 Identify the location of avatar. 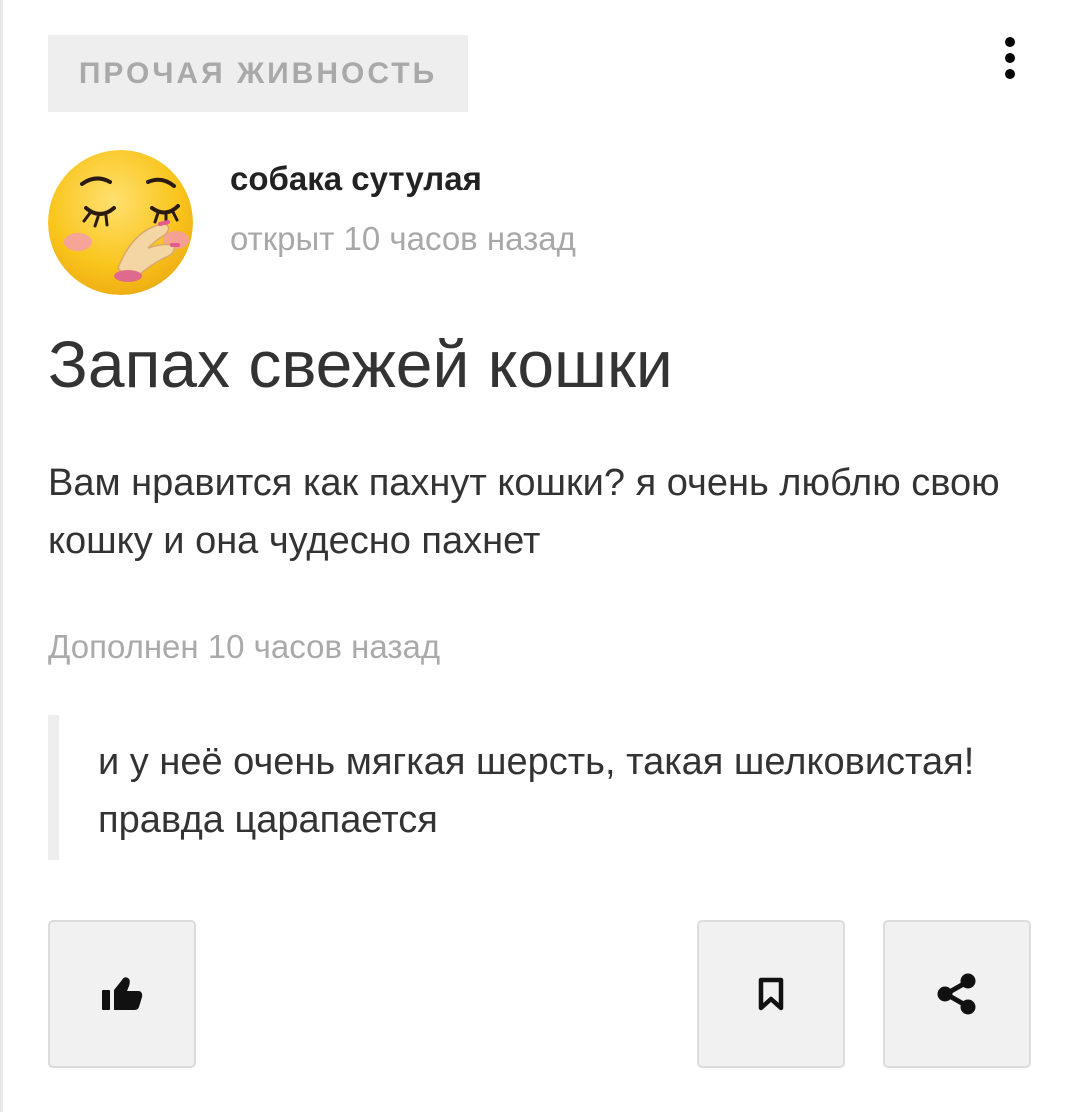
(120, 222).